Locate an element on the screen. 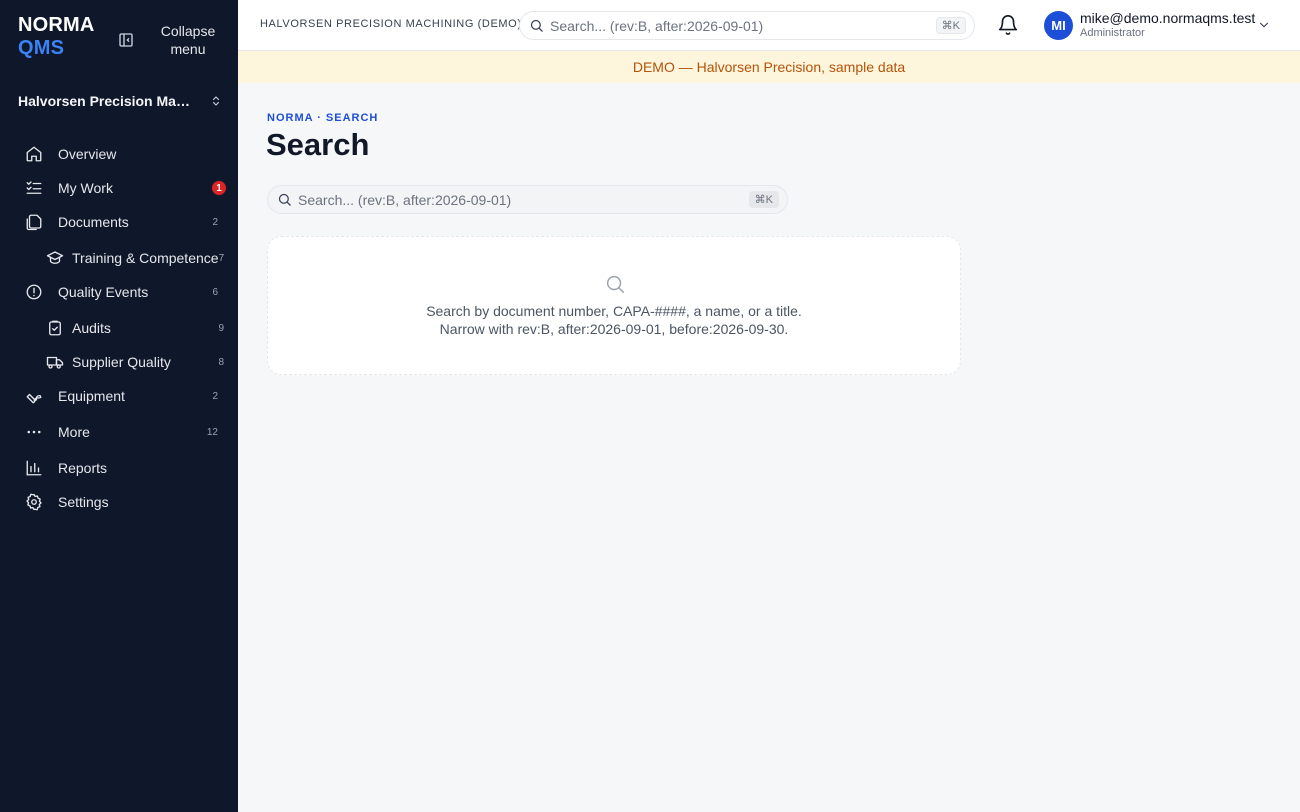  logo-line2: QMS is located at coordinates (41, 48).